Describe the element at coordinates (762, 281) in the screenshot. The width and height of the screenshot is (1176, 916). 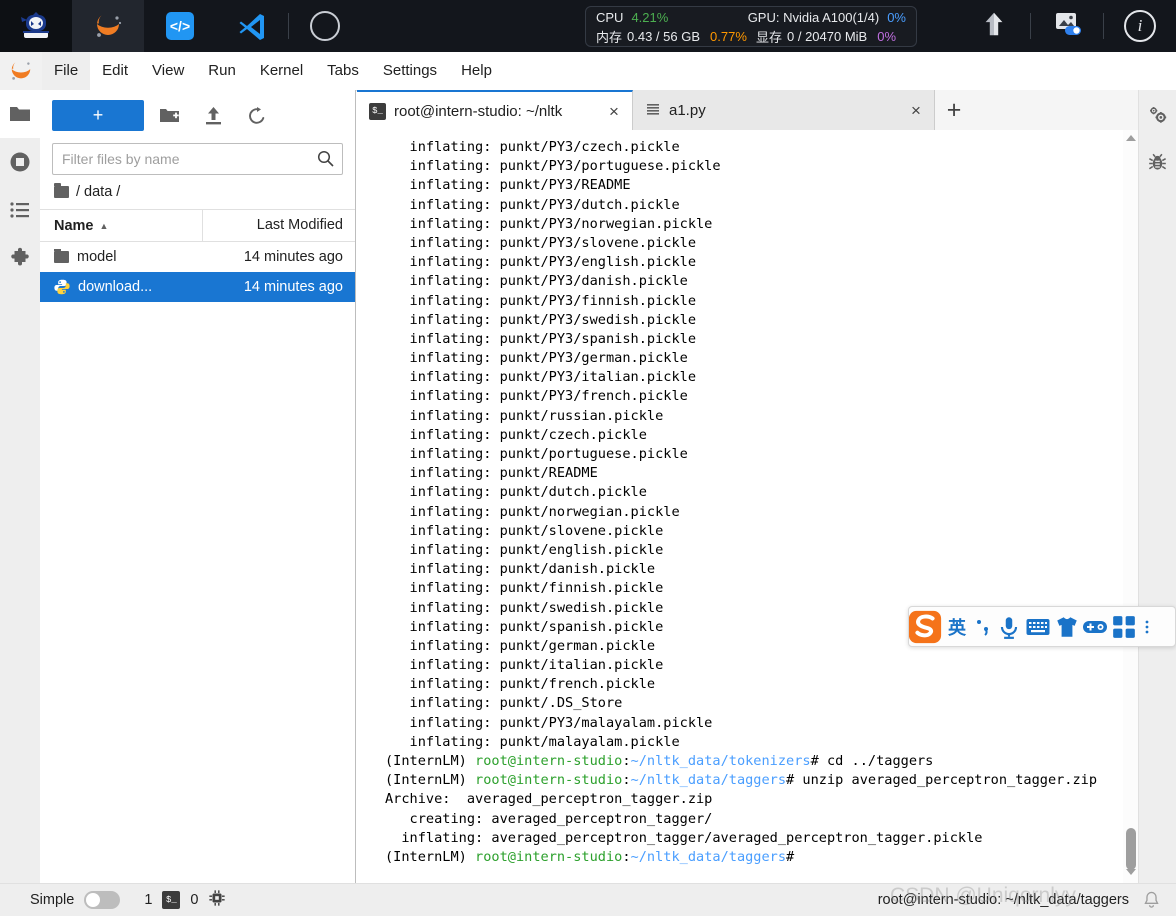
I see `terminal-line: inflating: punkt/PY3/danish.pickle` at that location.